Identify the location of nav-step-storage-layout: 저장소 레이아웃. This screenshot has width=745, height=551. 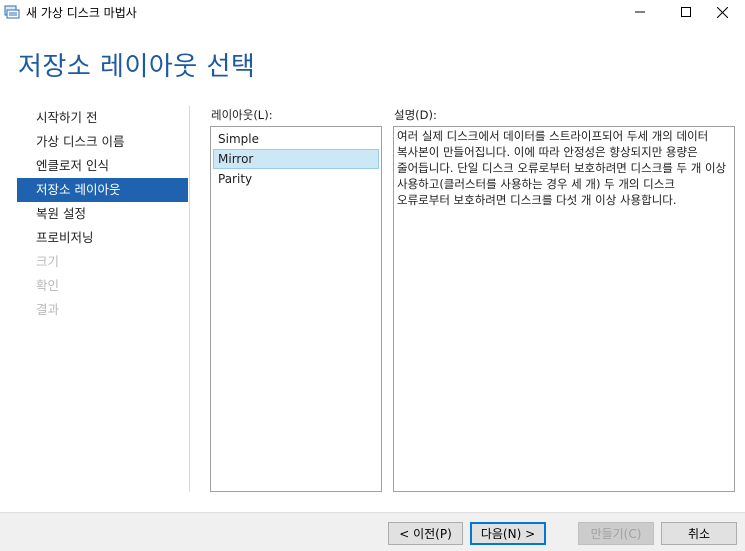
(102, 190).